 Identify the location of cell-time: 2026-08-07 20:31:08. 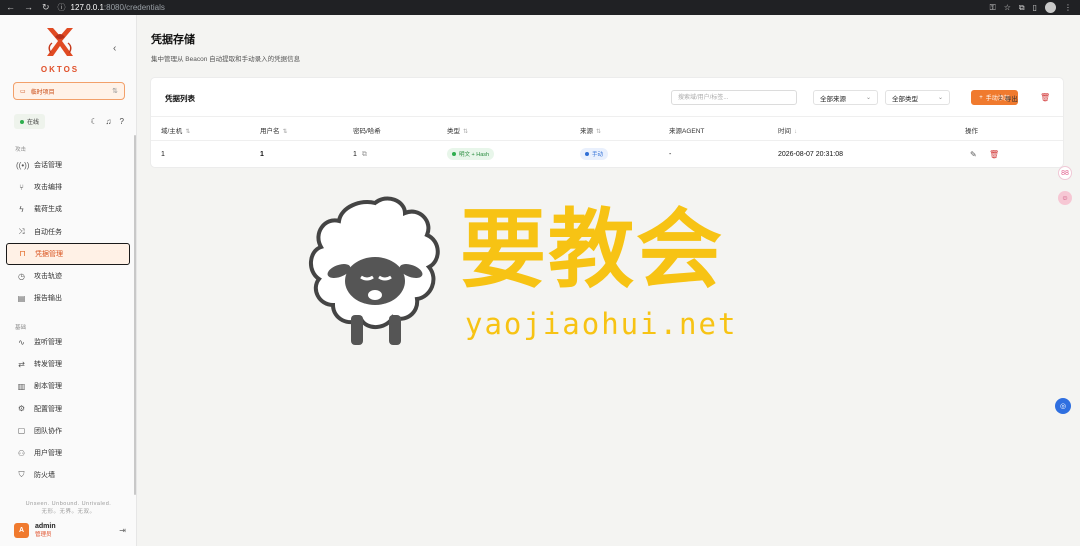
(810, 154).